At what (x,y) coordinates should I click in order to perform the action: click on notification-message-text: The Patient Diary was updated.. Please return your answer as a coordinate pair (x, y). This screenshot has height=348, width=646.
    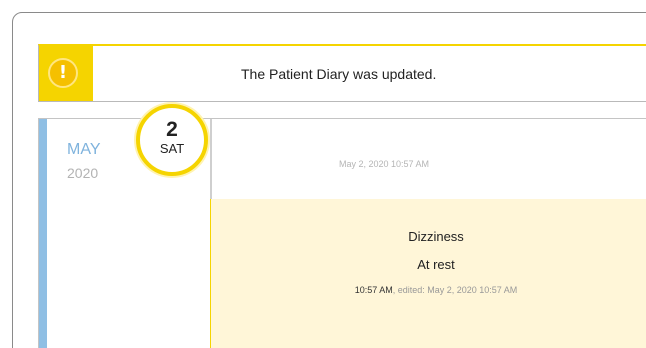
    Looking at the image, I should click on (339, 73).